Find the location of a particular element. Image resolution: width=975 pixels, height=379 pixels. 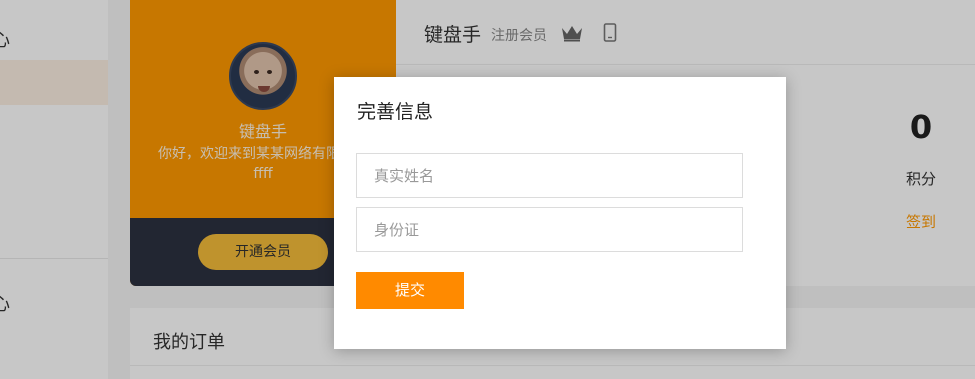

submit-button: 提交 is located at coordinates (410, 290).